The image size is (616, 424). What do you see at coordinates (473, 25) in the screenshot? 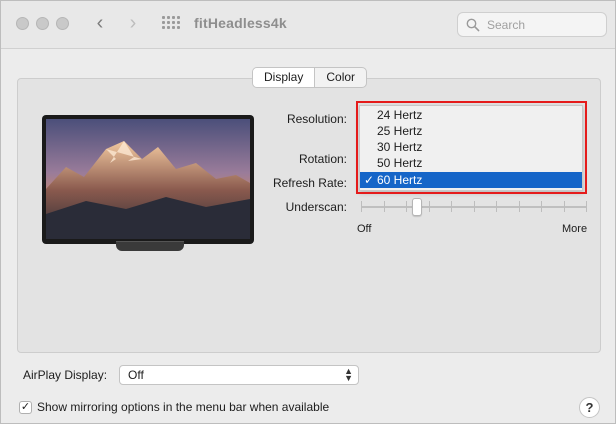
I see `search-icon` at bounding box center [473, 25].